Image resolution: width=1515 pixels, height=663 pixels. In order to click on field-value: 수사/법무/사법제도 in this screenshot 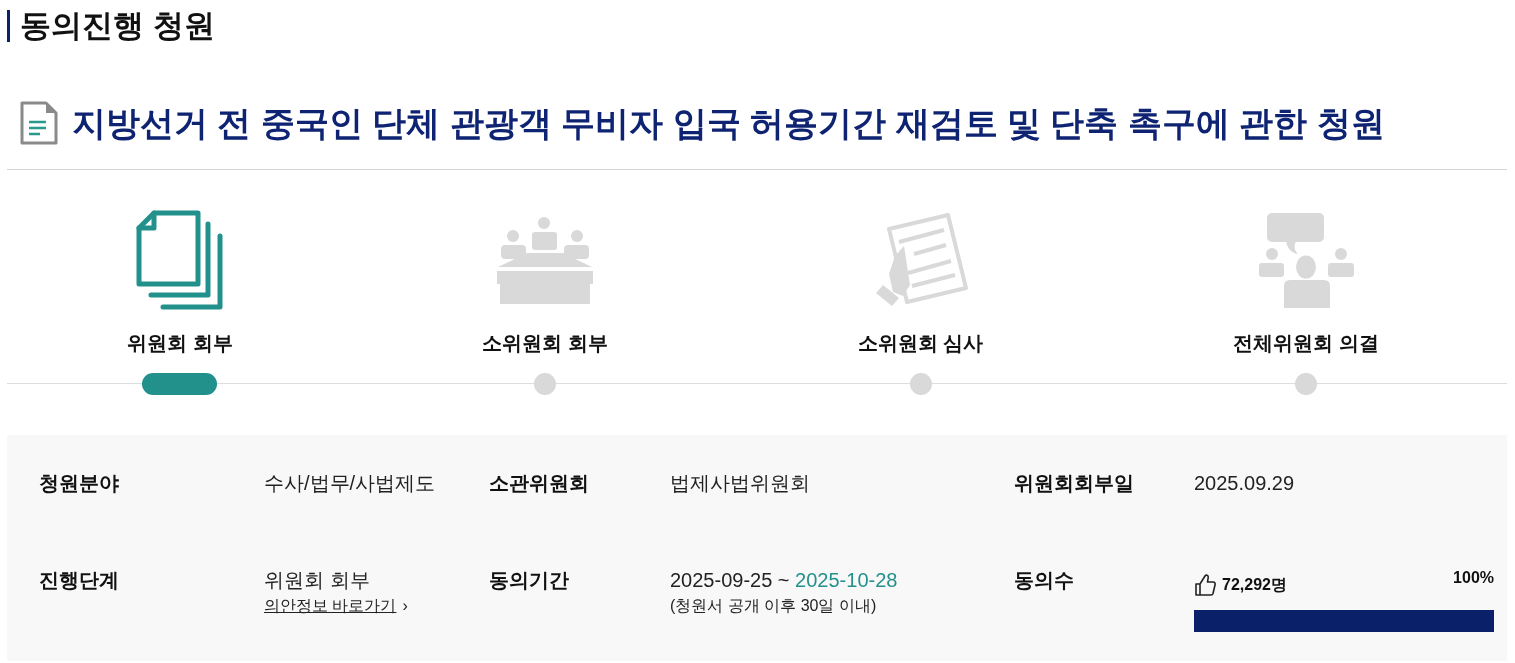, I will do `click(350, 483)`.